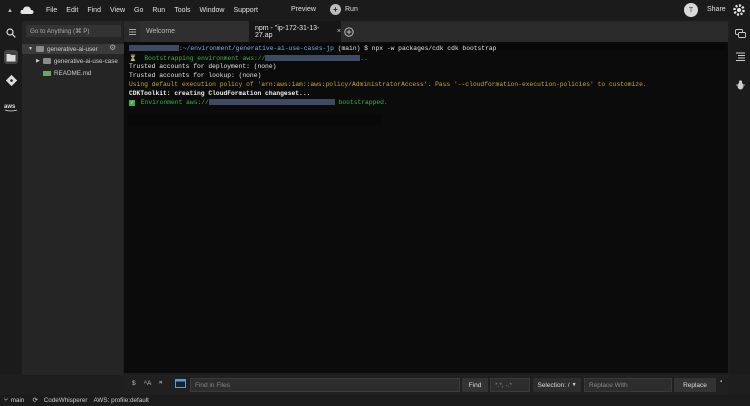 This screenshot has height=406, width=750. I want to click on terminal-bootstrapped-text: bootstrapped., so click(361, 102).